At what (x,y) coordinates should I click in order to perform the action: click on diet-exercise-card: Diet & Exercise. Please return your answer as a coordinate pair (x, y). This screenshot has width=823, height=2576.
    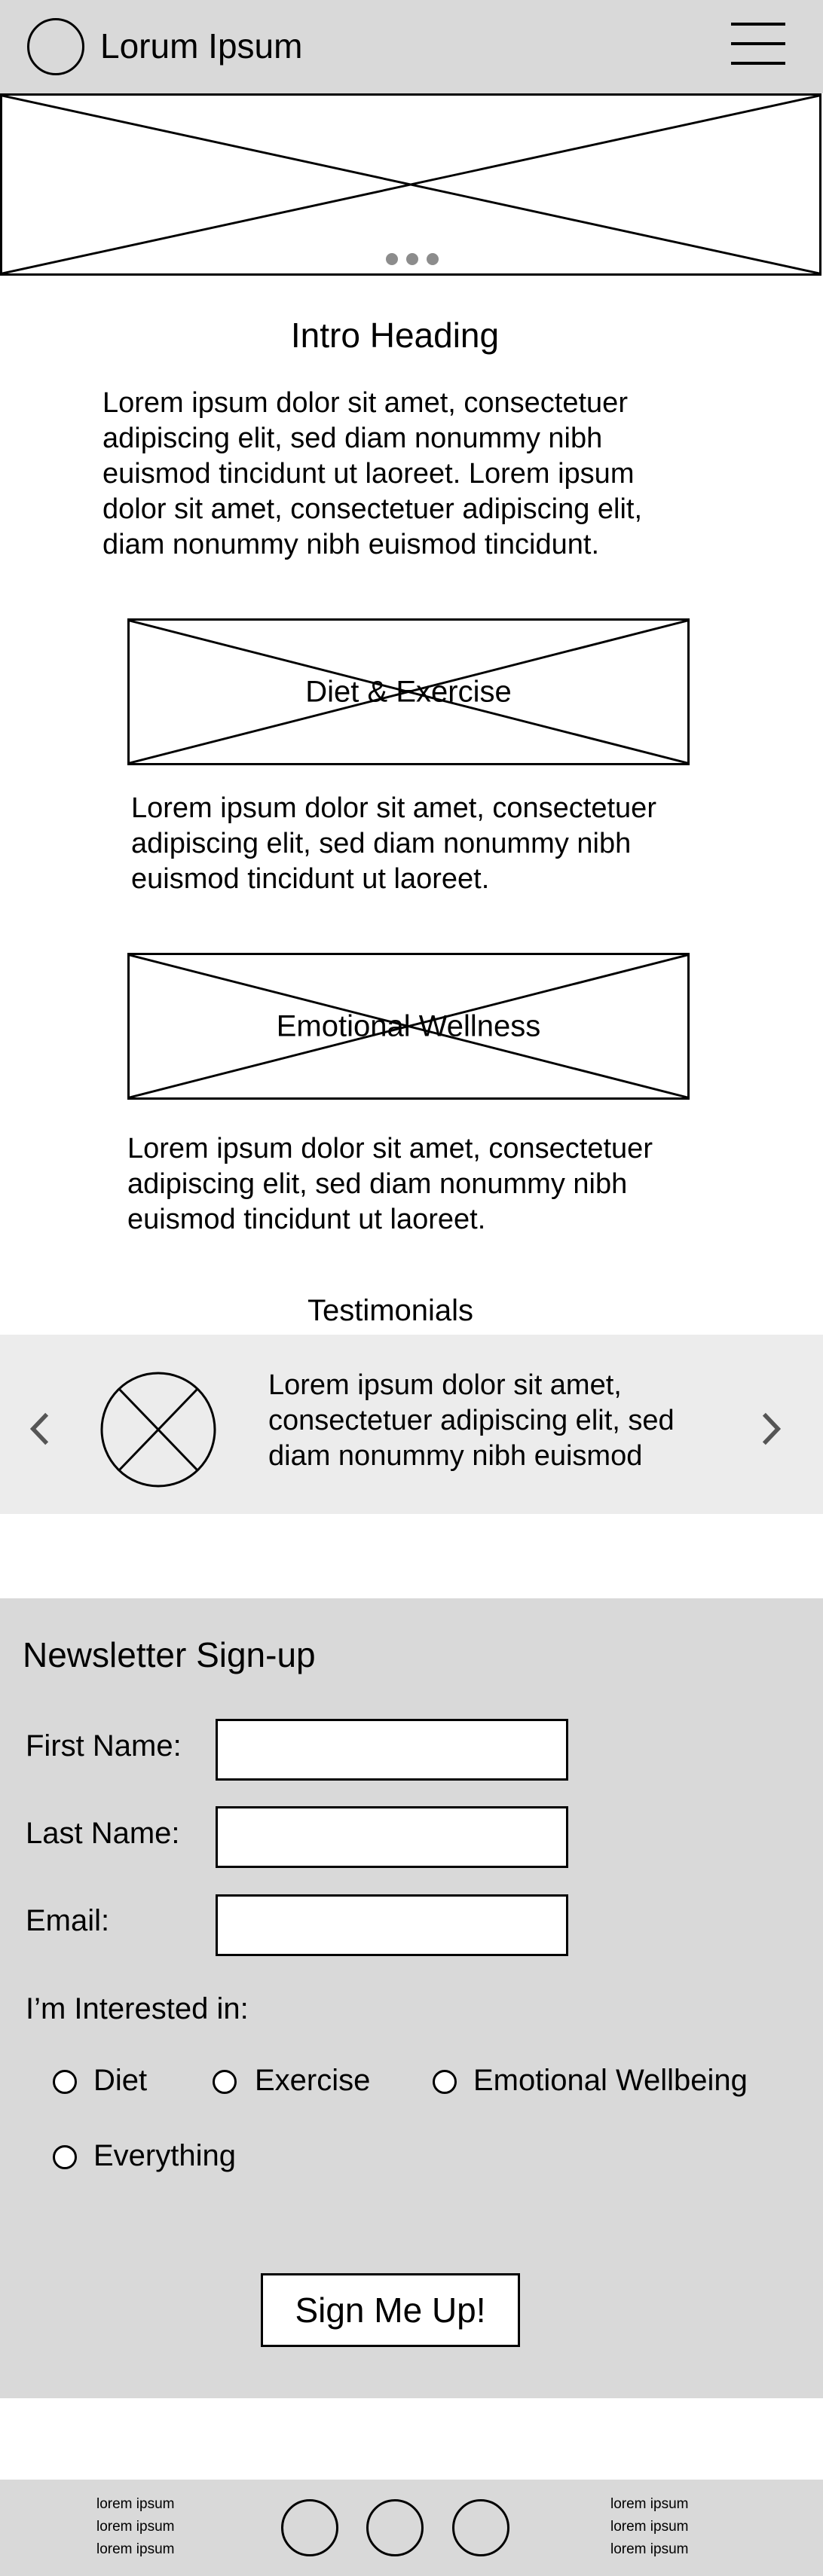
    Looking at the image, I should click on (408, 692).